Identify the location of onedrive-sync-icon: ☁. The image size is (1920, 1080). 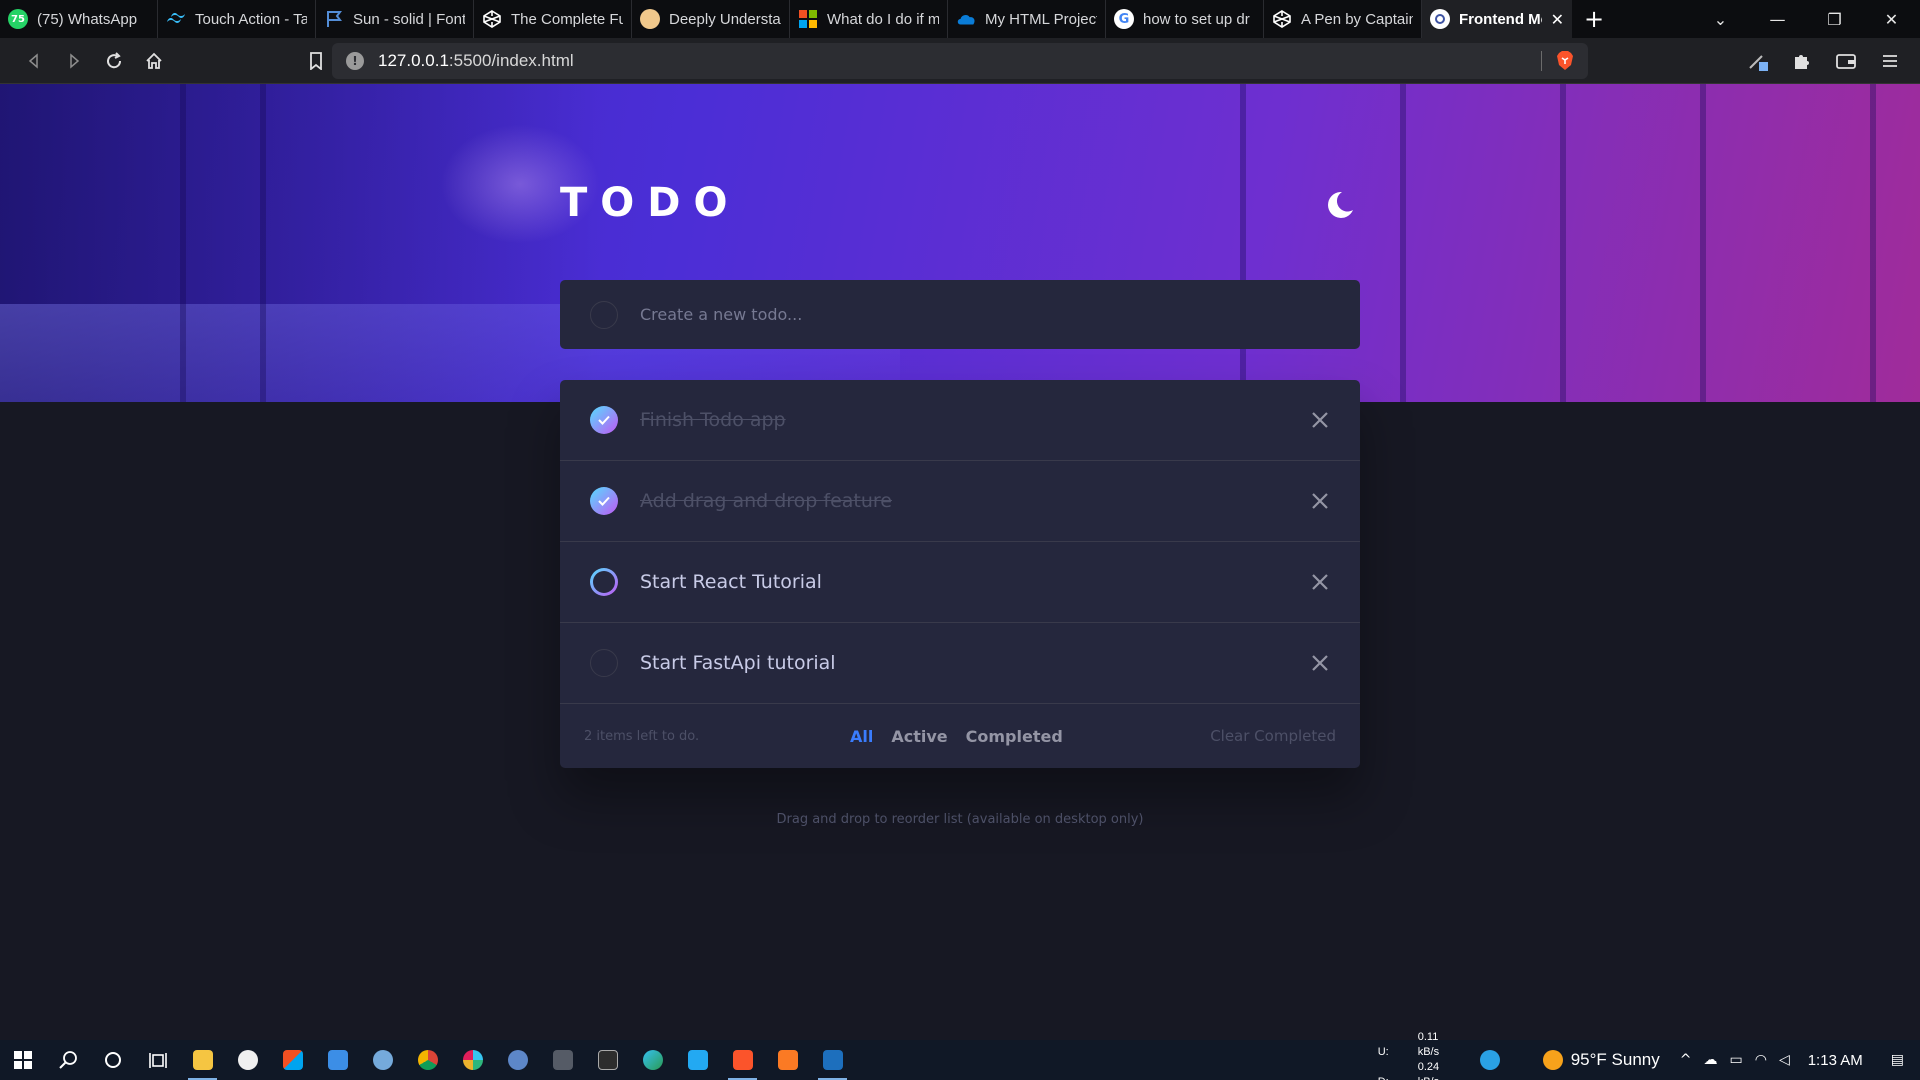
(1710, 1060).